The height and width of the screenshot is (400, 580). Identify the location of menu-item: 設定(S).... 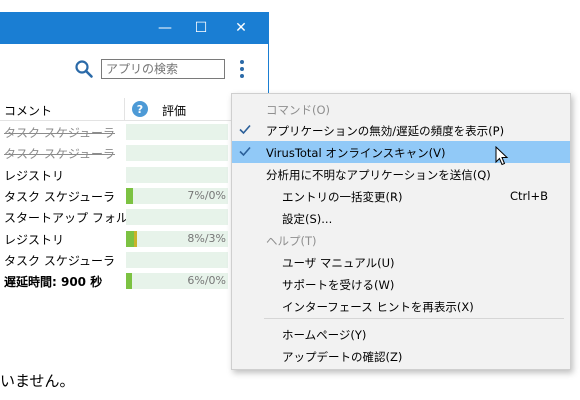
(401, 218).